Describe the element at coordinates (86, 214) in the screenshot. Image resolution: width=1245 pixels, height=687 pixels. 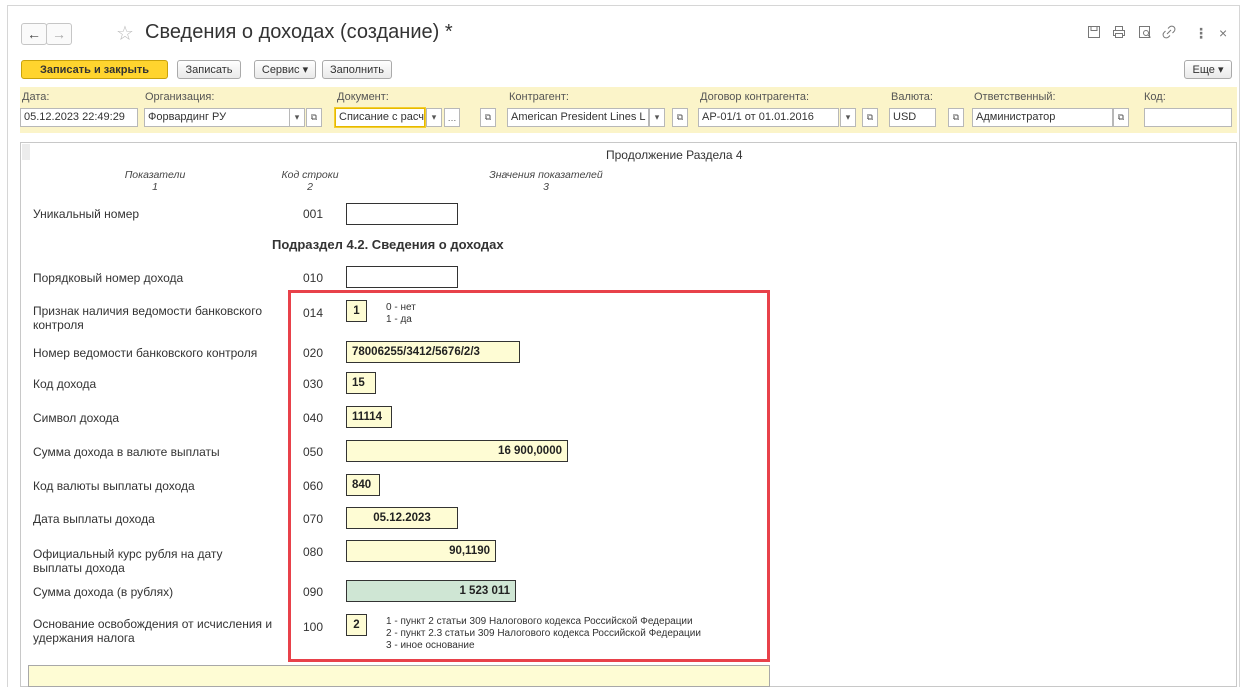
I see `unique-number-label: Уникальный номер` at that location.